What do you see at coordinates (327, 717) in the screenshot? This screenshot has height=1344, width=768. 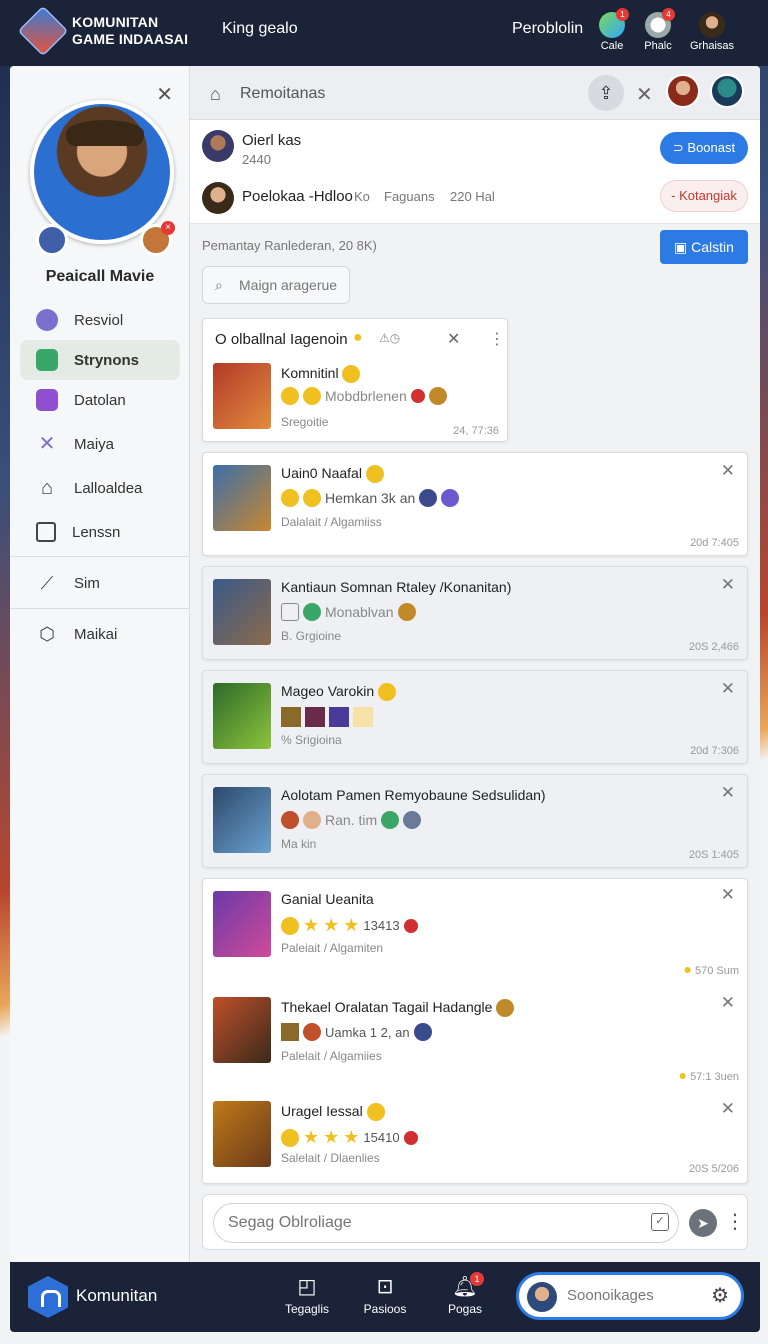 I see `feed-card-row` at bounding box center [327, 717].